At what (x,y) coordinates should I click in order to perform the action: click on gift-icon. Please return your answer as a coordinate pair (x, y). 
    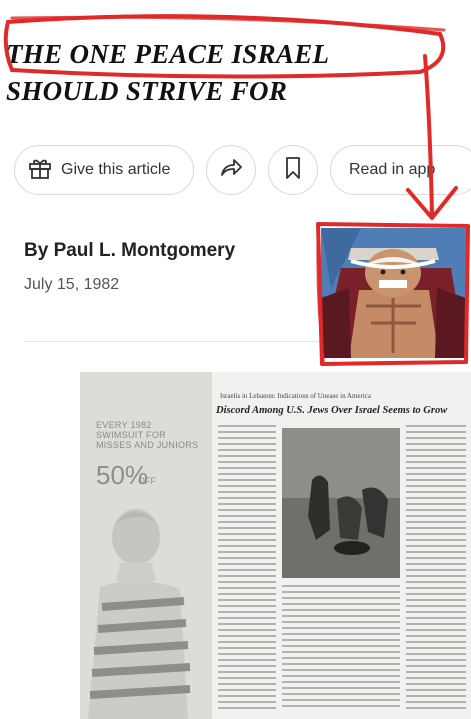
    Looking at the image, I should click on (40, 170).